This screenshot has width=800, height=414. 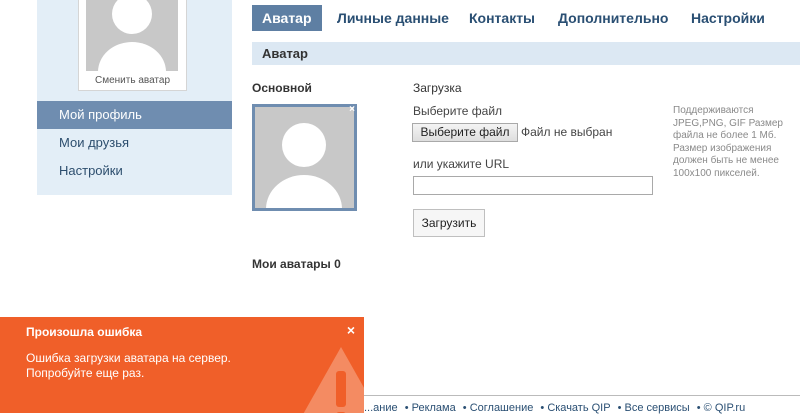 I want to click on footer-link-ads: • Реклама, so click(x=430, y=408).